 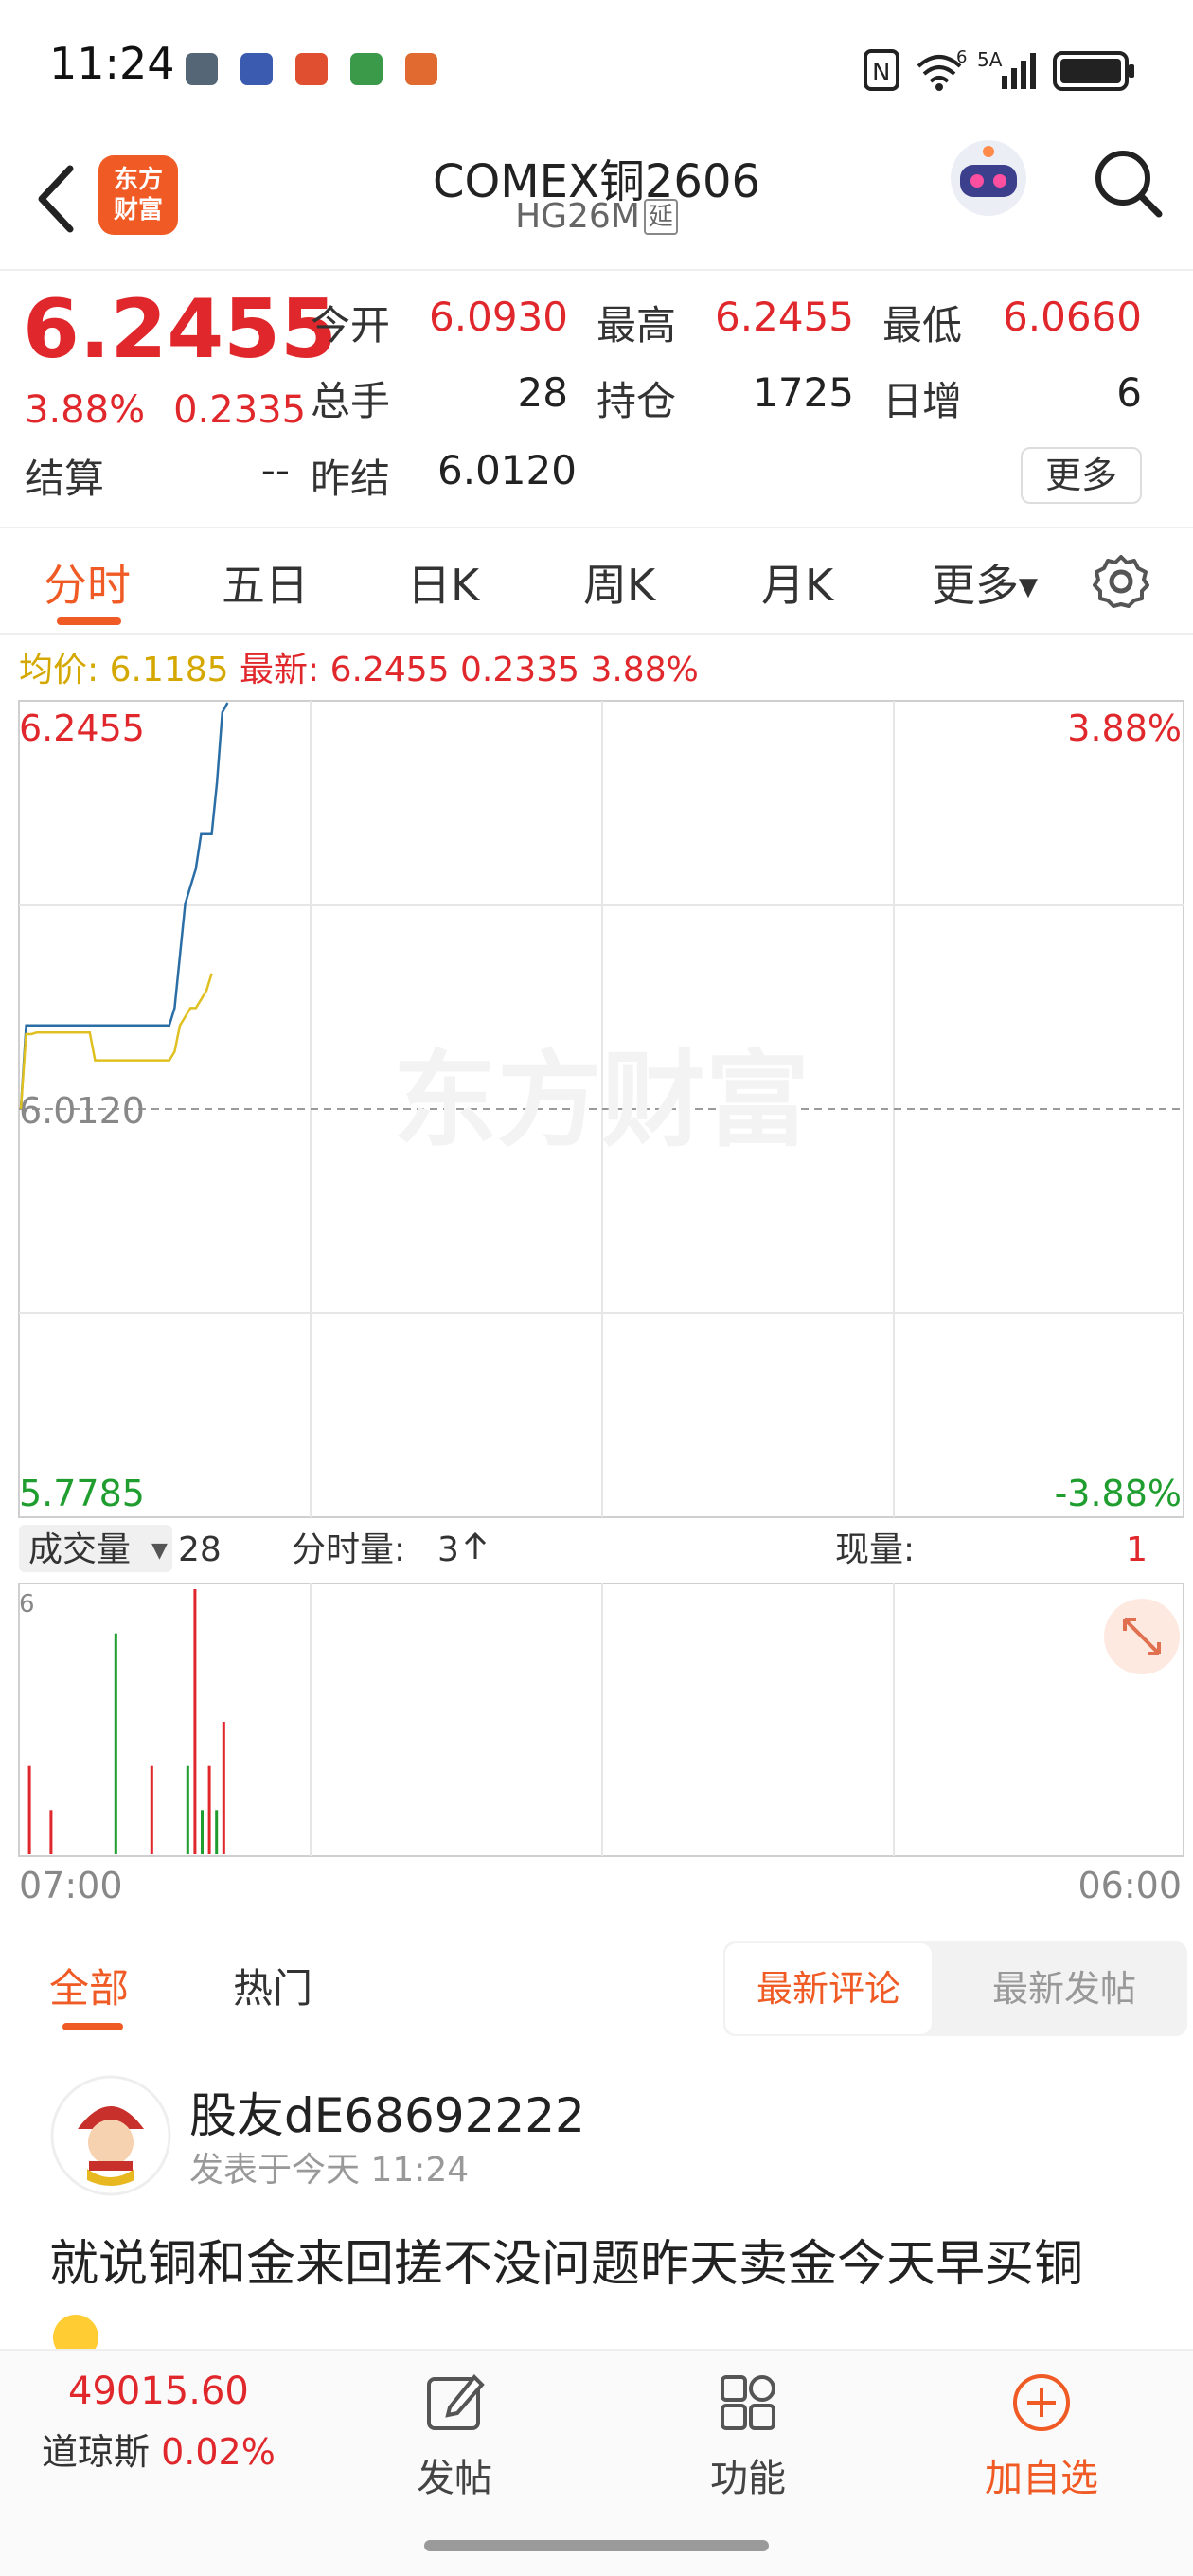 What do you see at coordinates (85, 410) in the screenshot?
I see `change-pct: 3.88%` at bounding box center [85, 410].